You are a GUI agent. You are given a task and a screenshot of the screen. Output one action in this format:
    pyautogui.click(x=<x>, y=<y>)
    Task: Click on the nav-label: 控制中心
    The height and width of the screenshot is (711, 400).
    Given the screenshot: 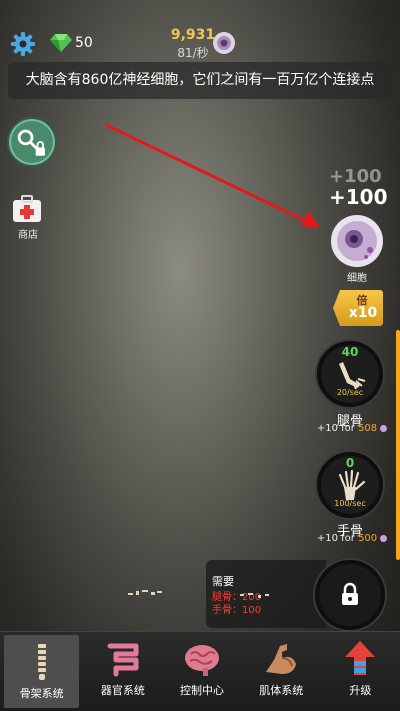 What is the action you would take?
    pyautogui.click(x=202, y=690)
    